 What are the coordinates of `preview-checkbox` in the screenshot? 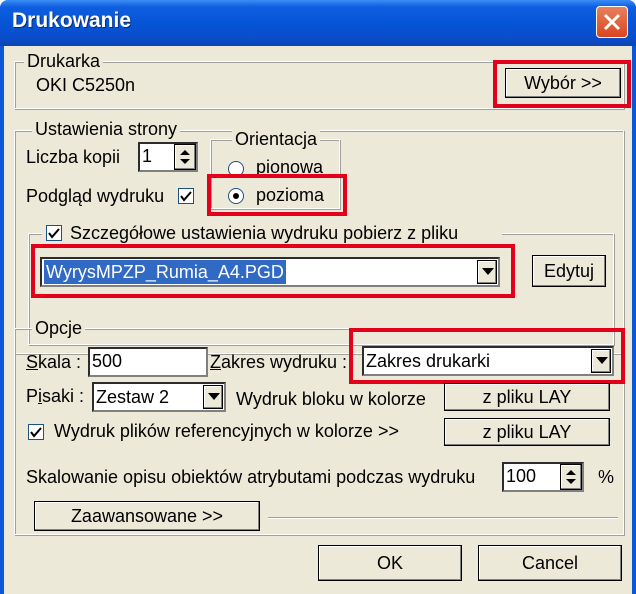 It's located at (186, 196).